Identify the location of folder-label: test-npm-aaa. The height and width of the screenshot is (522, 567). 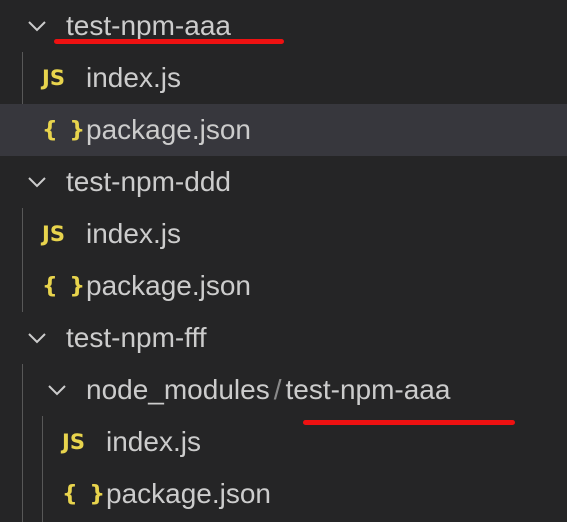
(148, 25).